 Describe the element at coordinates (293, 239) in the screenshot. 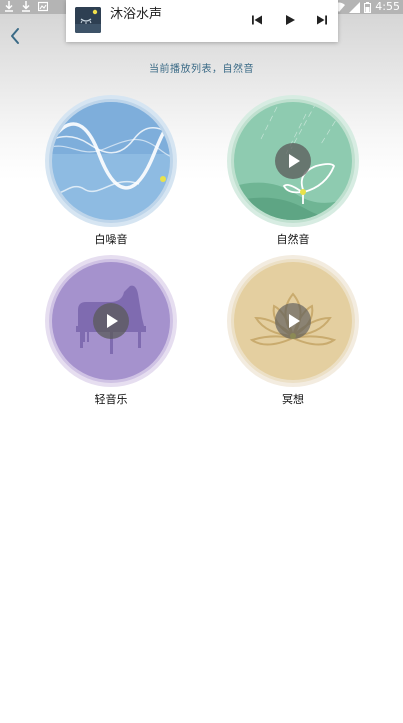

I see `category-label: 自然音` at that location.